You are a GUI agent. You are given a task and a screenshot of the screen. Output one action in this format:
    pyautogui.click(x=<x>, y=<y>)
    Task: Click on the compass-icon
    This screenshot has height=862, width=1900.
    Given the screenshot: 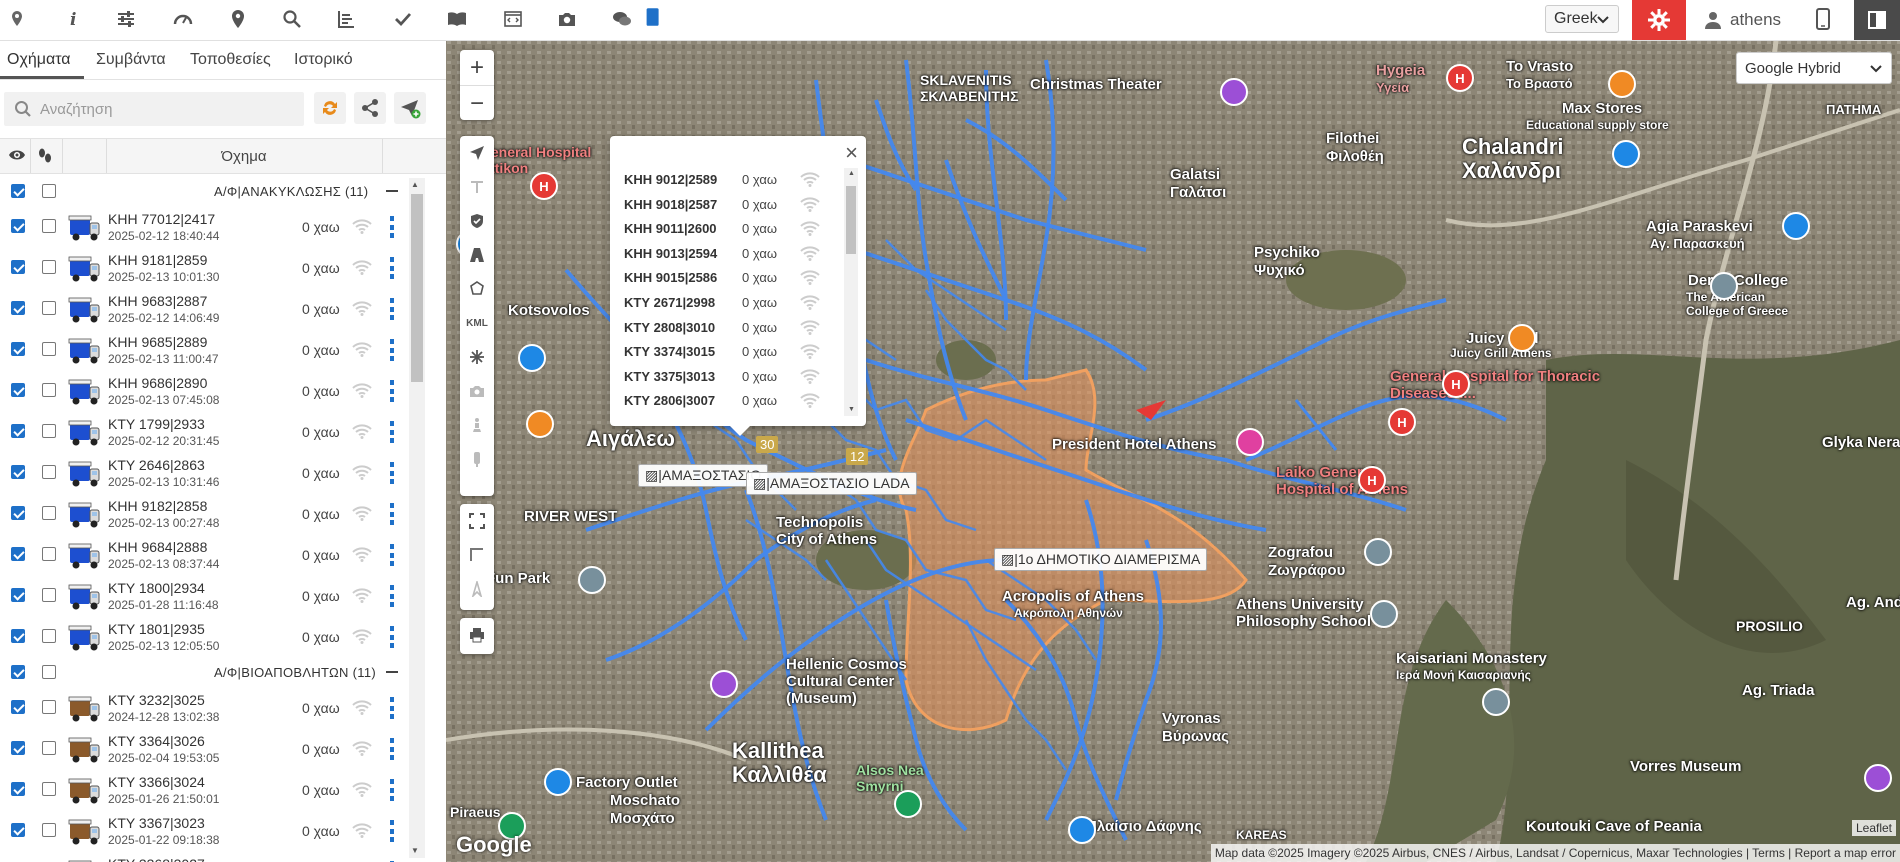 What is the action you would take?
    pyautogui.click(x=477, y=589)
    